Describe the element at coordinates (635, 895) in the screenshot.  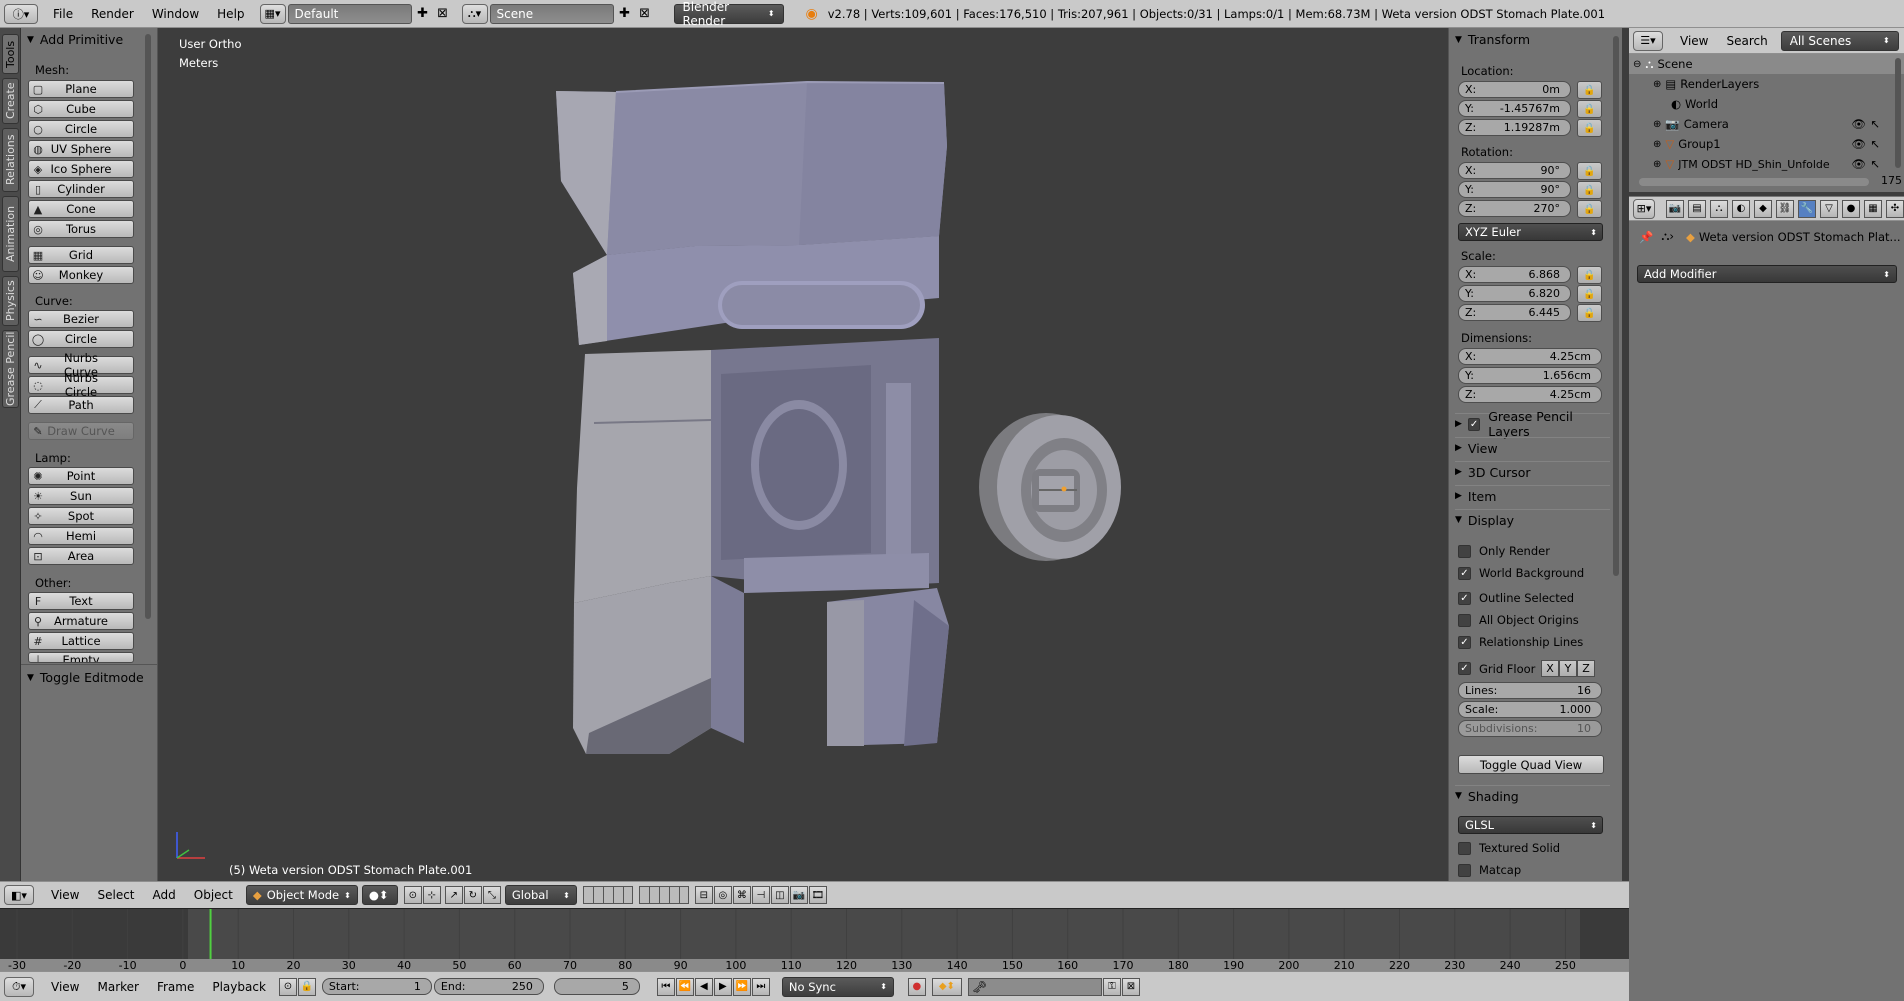
I see `layer-buttons` at that location.